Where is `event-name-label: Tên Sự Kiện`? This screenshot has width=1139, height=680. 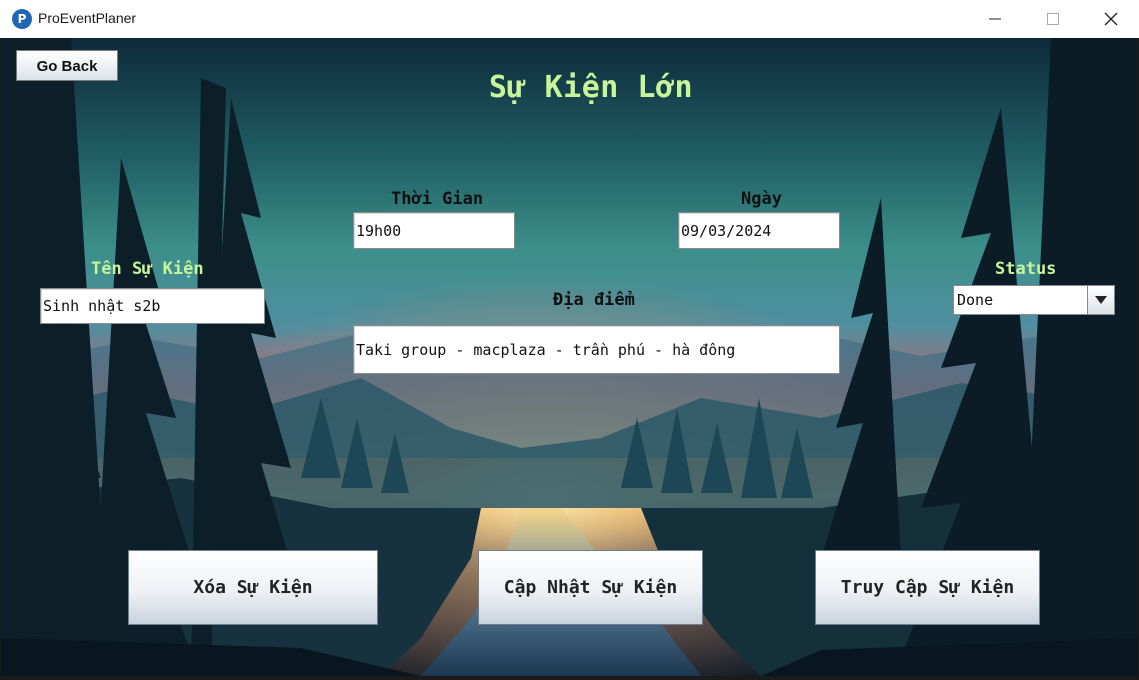
event-name-label: Tên Sự Kiện is located at coordinates (147, 269).